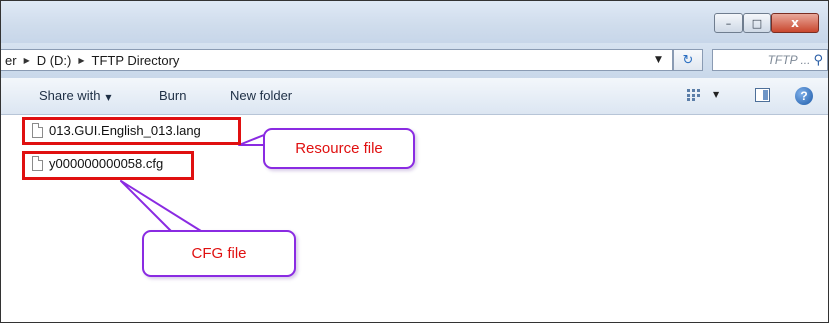 Image resolution: width=829 pixels, height=323 pixels. I want to click on chevron-down-icon: ▼, so click(108, 97).